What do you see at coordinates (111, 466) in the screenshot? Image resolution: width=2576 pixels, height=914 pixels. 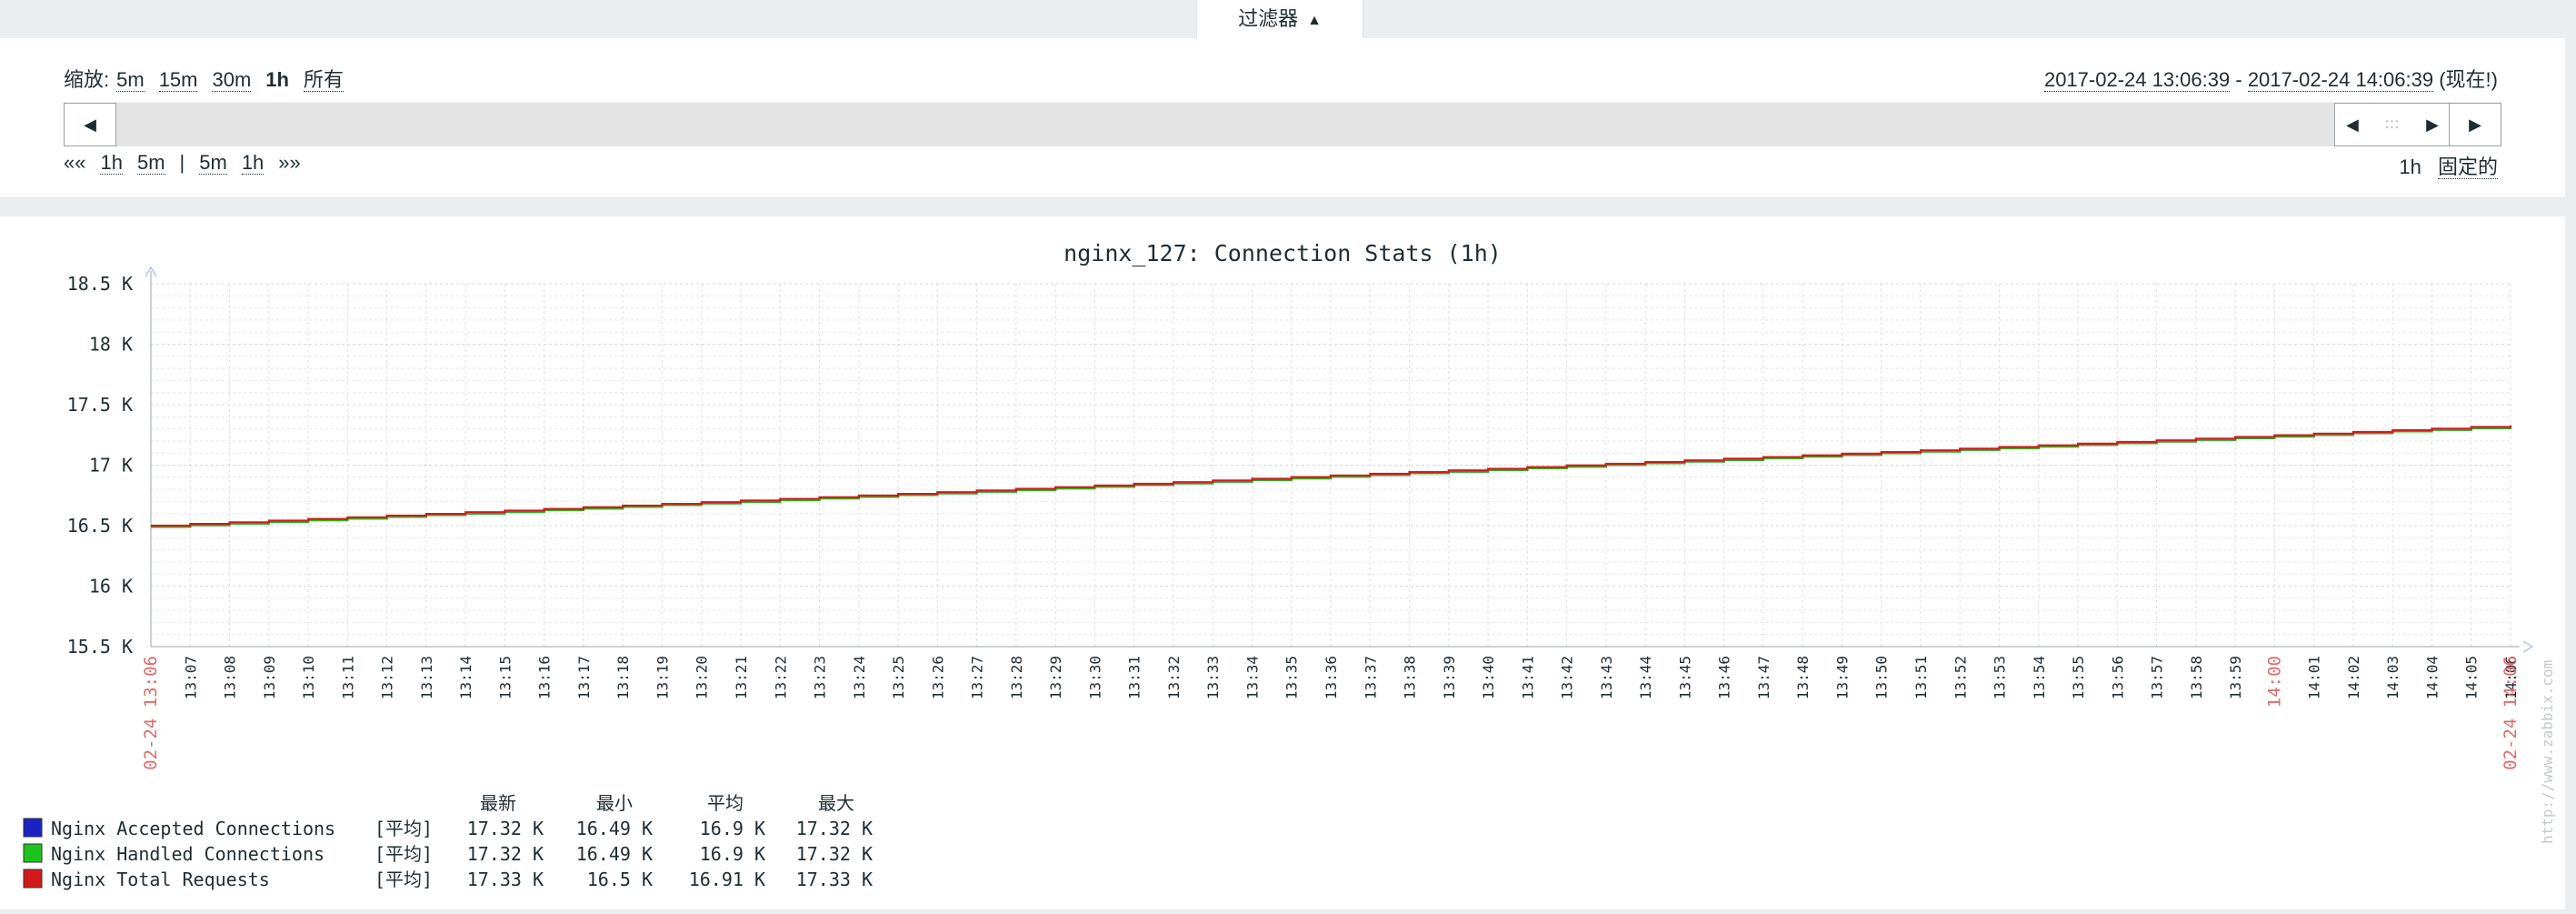 I see `y-tick-label: 17 K` at bounding box center [111, 466].